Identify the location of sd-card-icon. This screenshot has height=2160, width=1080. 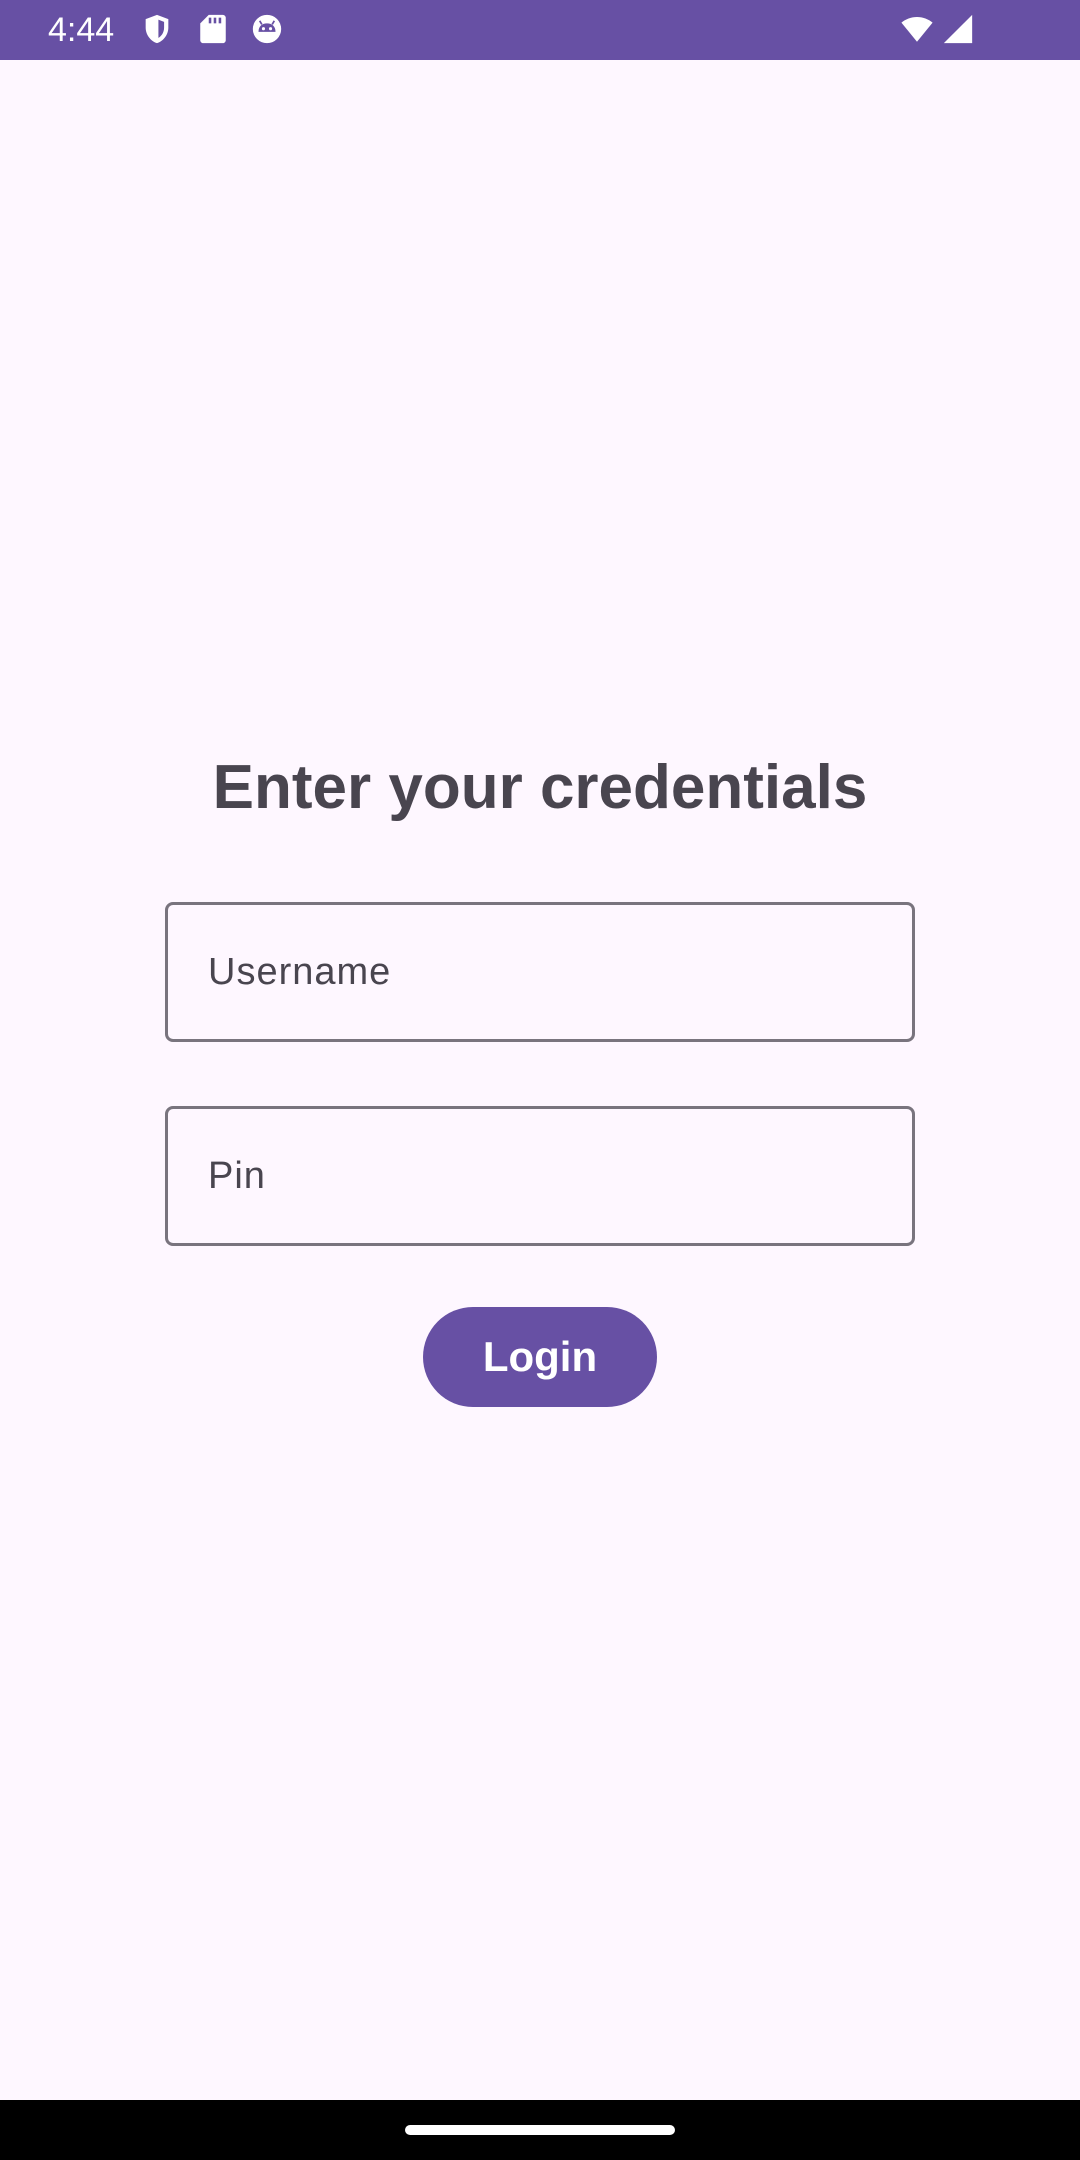
(213, 29).